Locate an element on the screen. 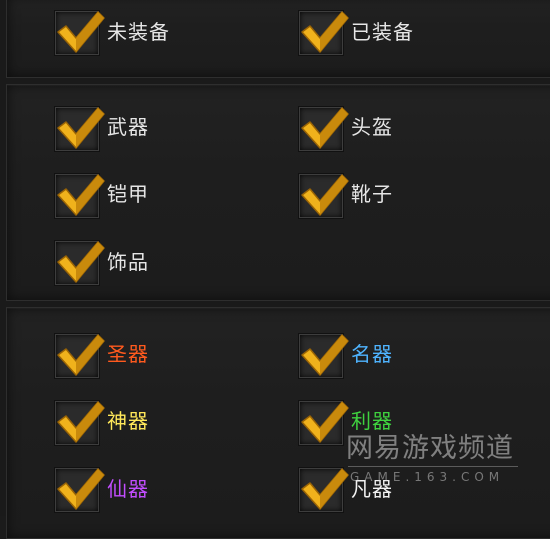 Image resolution: width=550 pixels, height=539 pixels. label-divine-grade: 神器 is located at coordinates (128, 421).